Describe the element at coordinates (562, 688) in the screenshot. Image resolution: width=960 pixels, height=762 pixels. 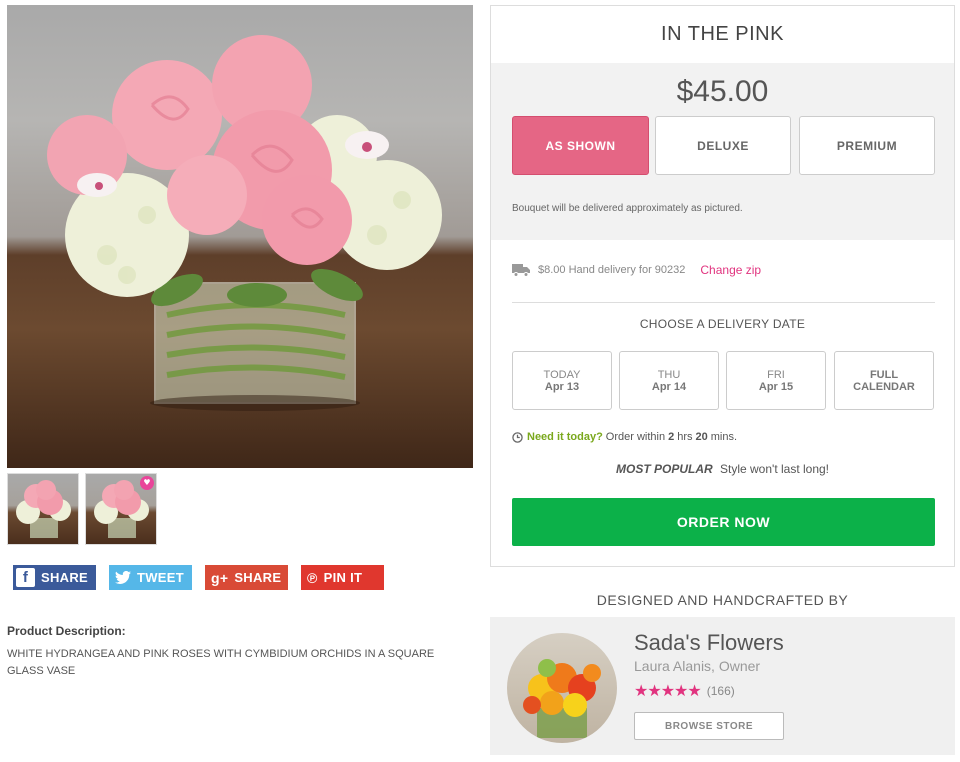
I see `florist-avatar` at that location.